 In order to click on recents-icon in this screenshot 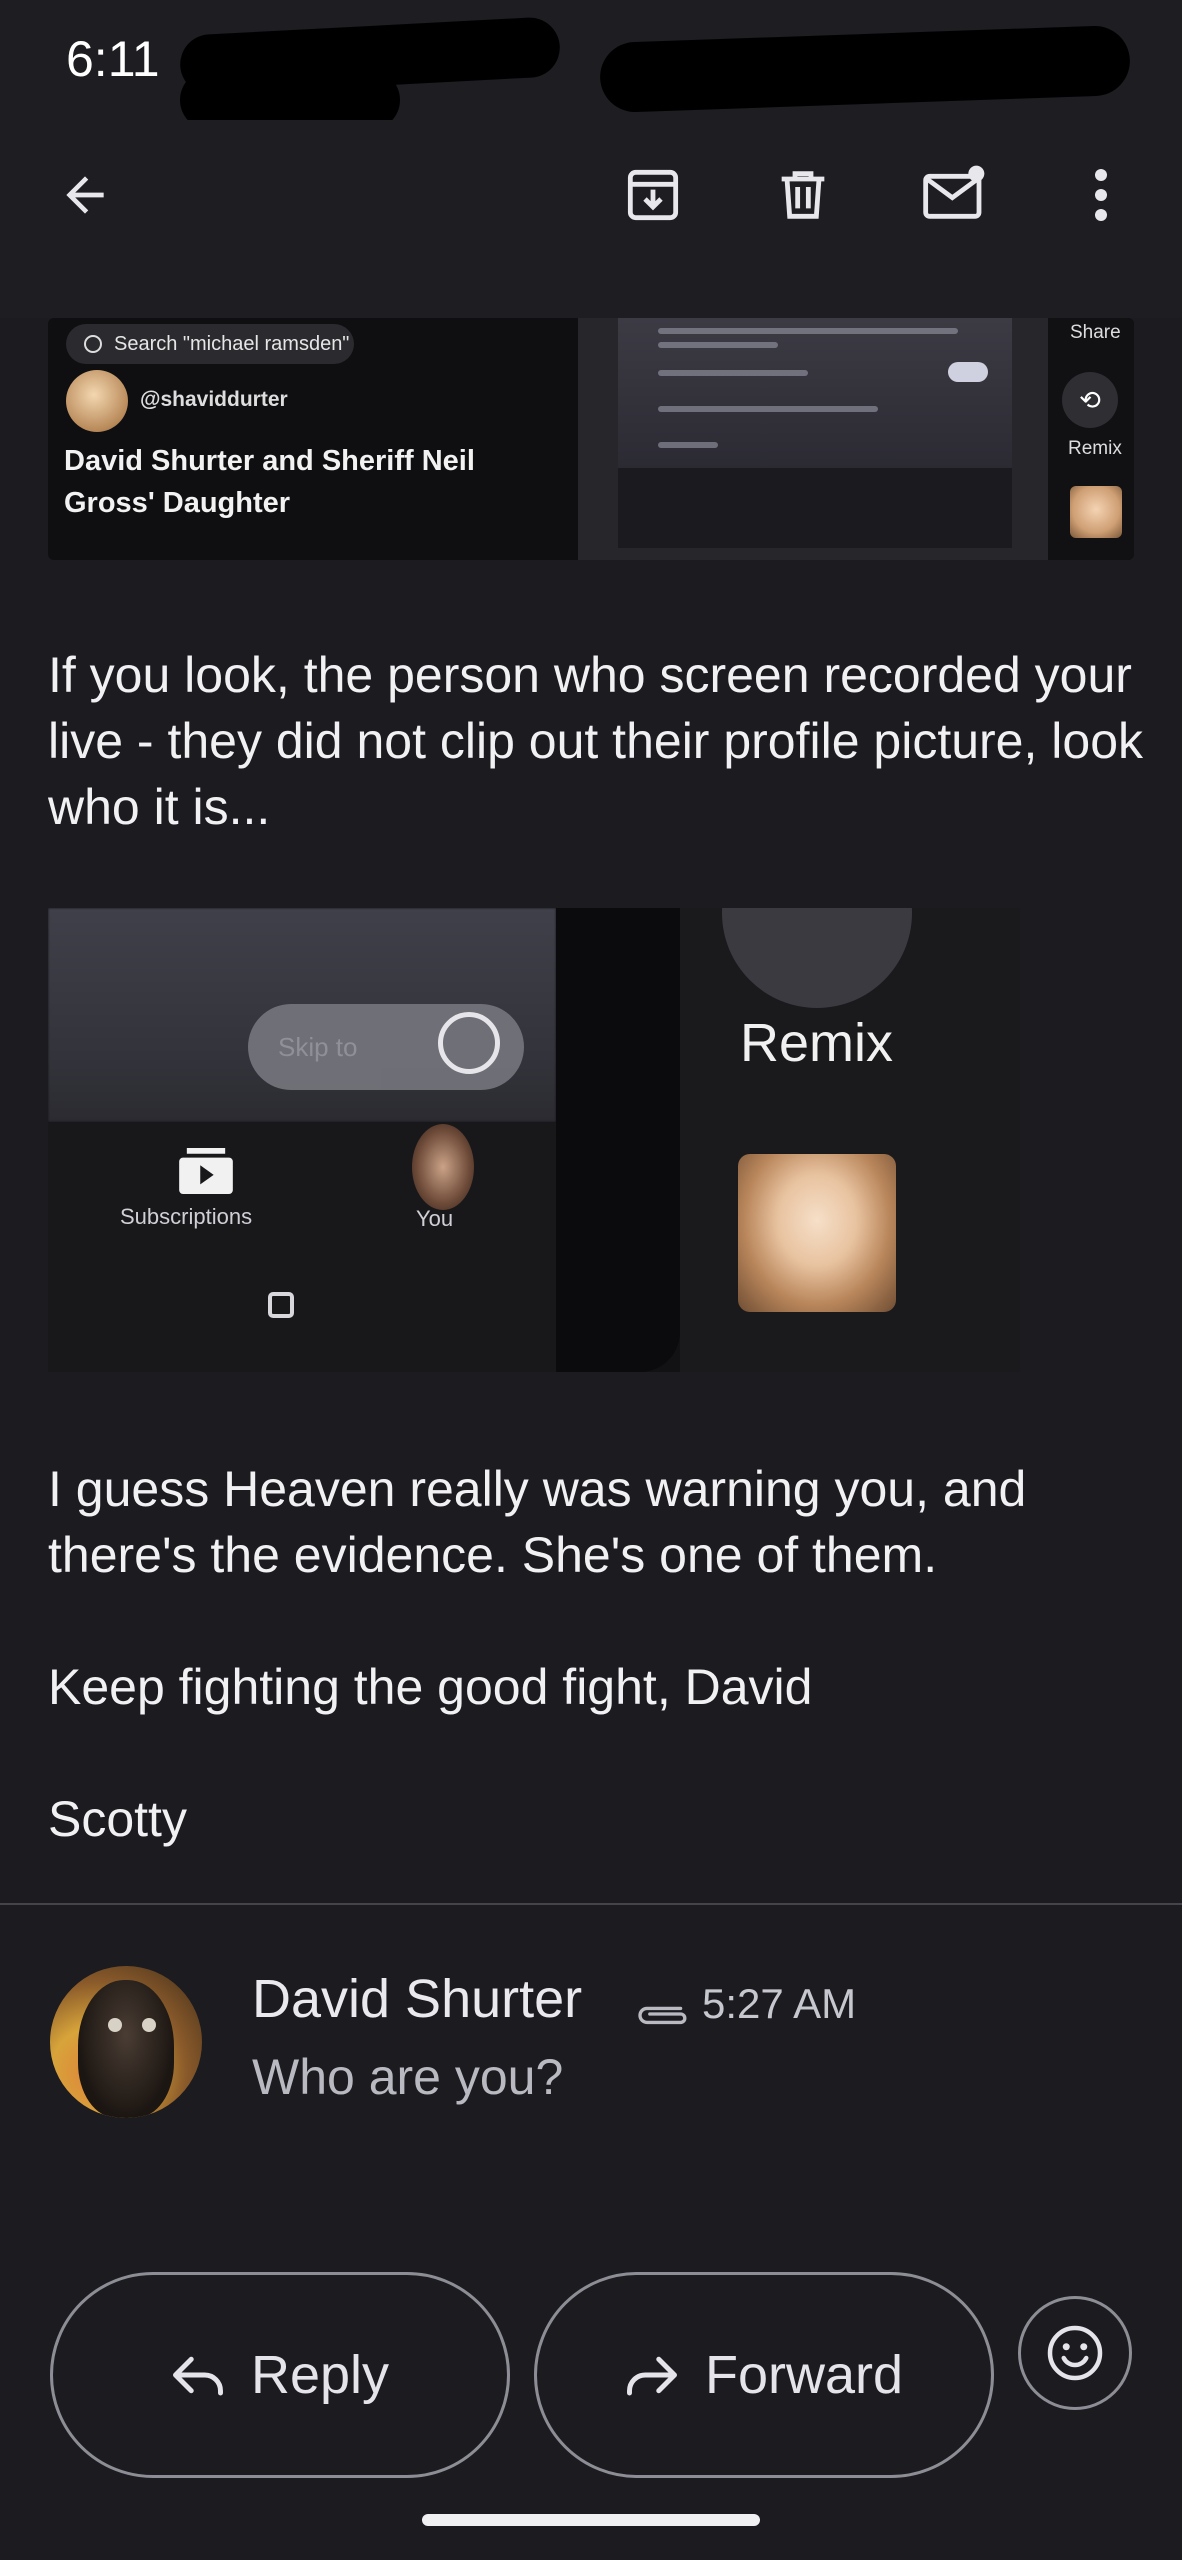, I will do `click(281, 1305)`.